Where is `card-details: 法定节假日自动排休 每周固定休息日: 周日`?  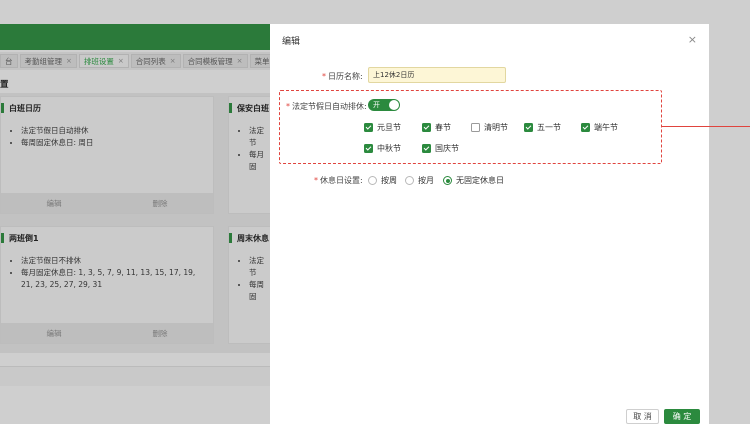 card-details: 法定节假日自动排休 每周固定休息日: 周日 is located at coordinates (113, 137).